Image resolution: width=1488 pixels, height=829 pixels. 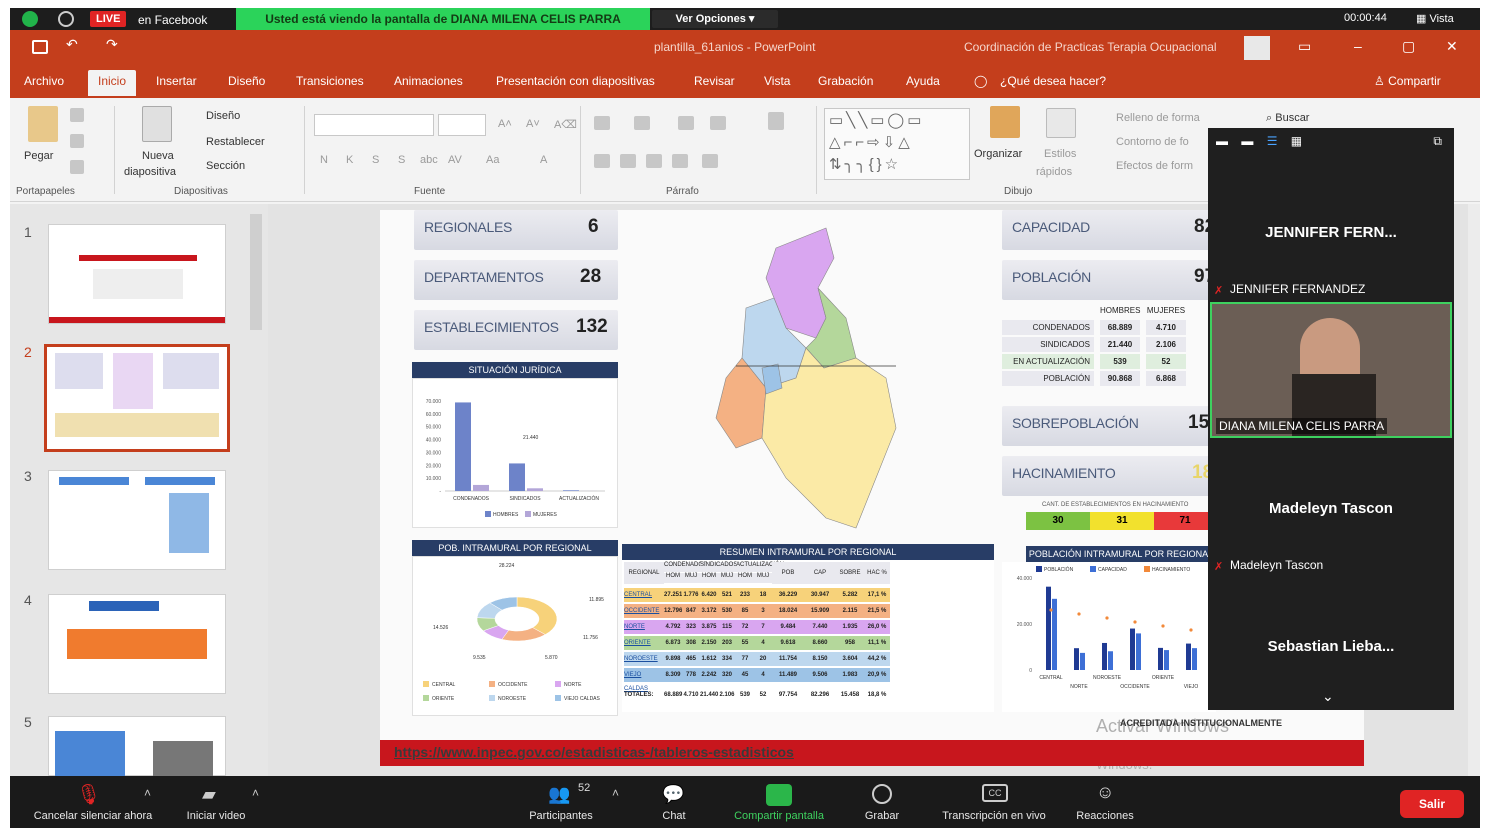 I want to click on paste-icon, so click(x=43, y=124).